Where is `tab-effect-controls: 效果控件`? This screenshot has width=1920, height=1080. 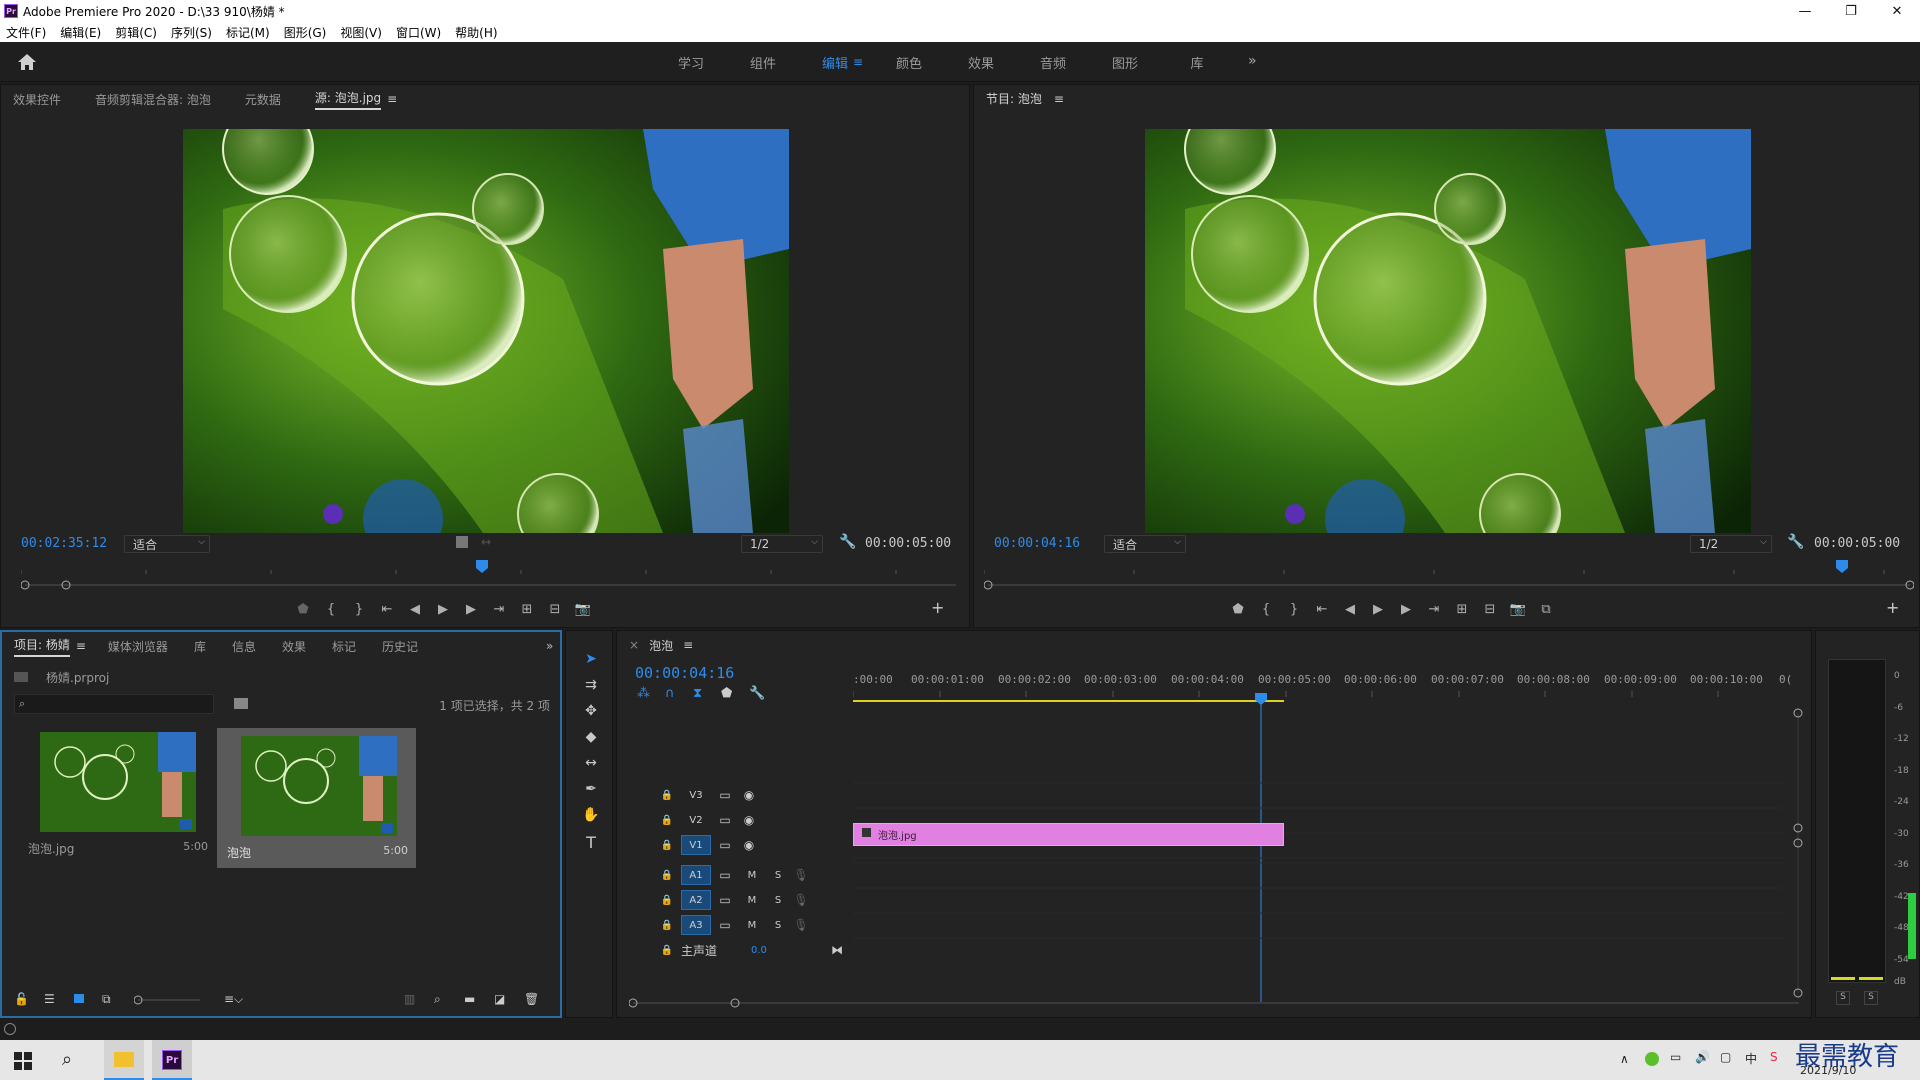 tab-effect-controls: 效果控件 is located at coordinates (37, 99).